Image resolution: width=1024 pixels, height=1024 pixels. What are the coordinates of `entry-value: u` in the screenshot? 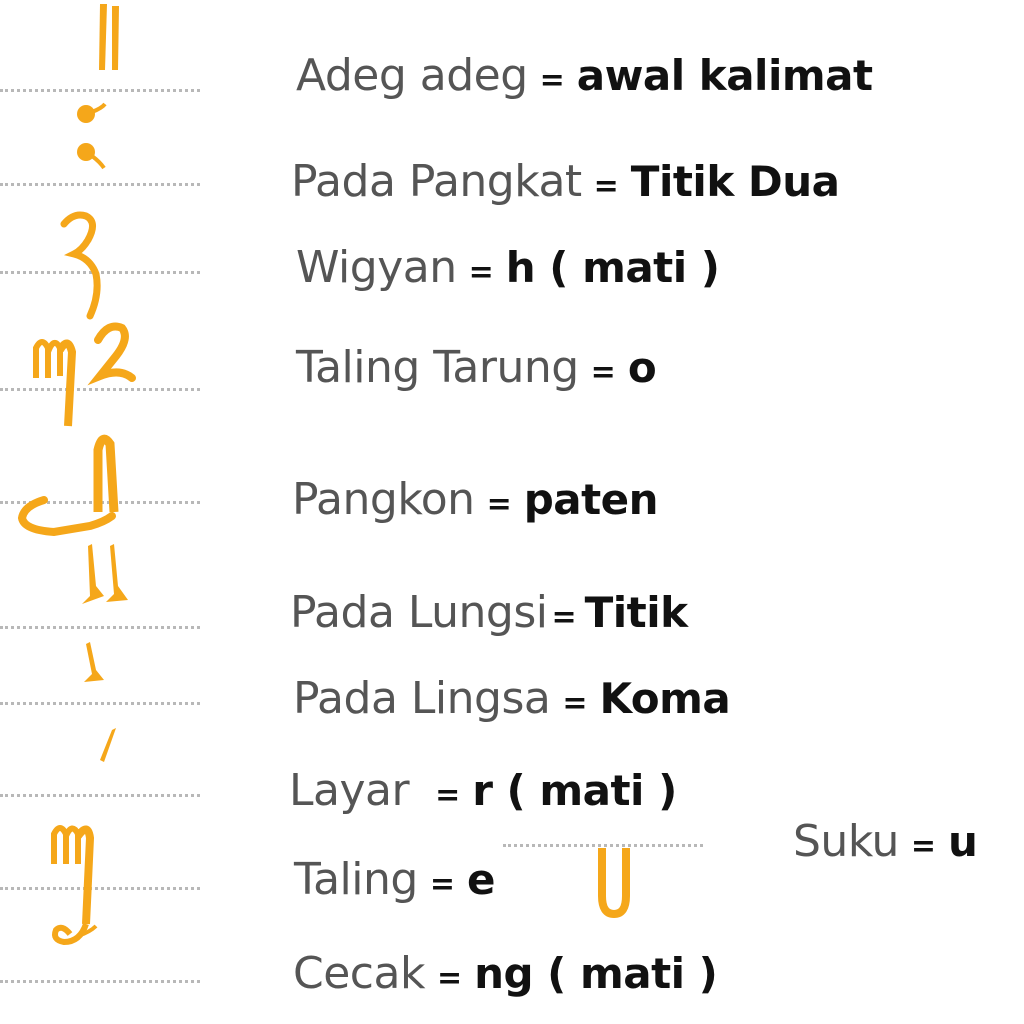 It's located at (962, 841).